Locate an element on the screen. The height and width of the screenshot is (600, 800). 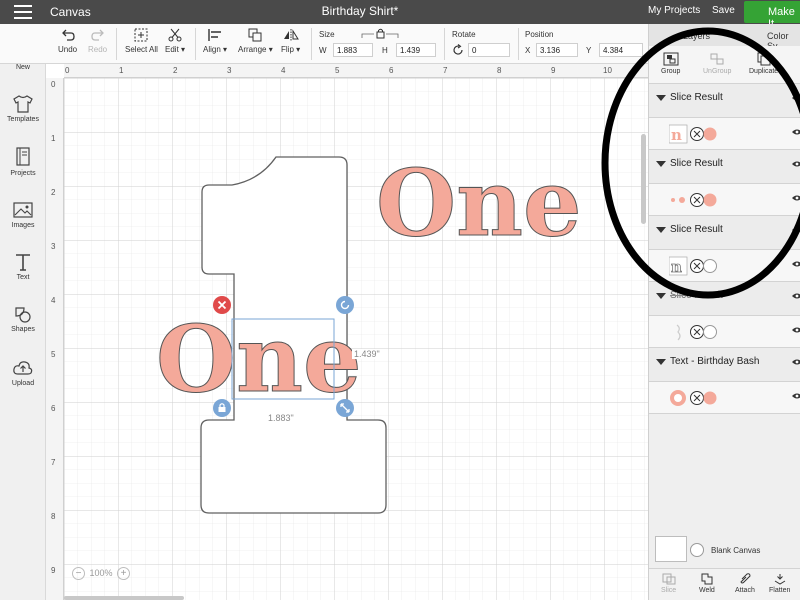
group-button: Group is located at coordinates (670, 63).